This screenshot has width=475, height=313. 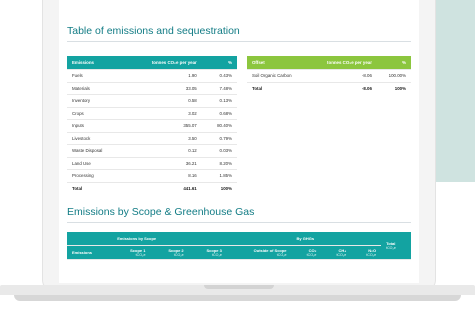 I want to click on row-value: -8.06, so click(x=342, y=76).